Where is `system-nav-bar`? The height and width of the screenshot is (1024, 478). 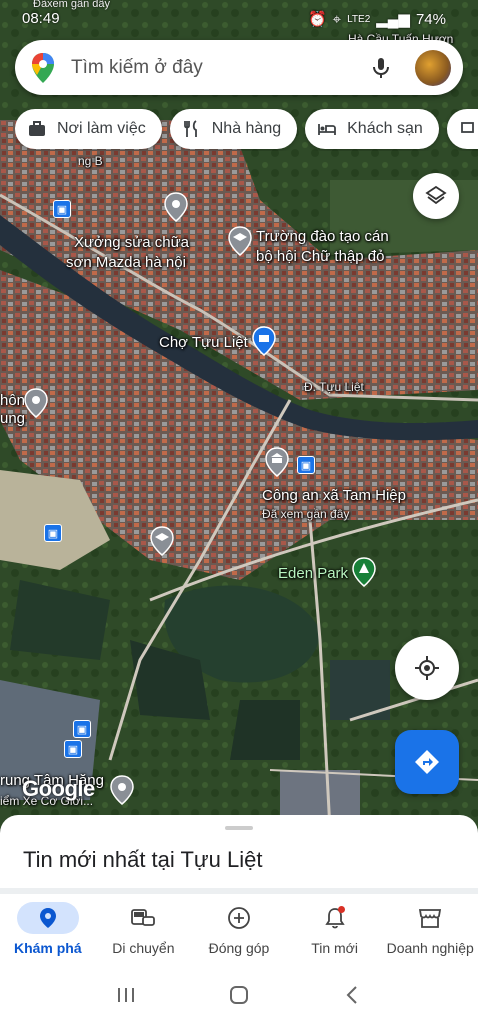 system-nav-bar is located at coordinates (239, 995).